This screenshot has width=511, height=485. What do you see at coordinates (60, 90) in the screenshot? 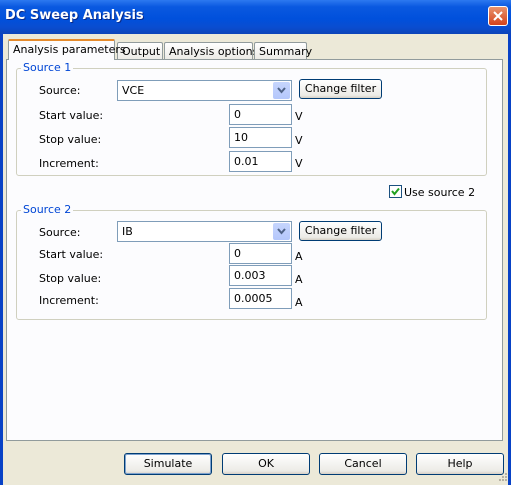
I see `source1-source-label: Source:` at bounding box center [60, 90].